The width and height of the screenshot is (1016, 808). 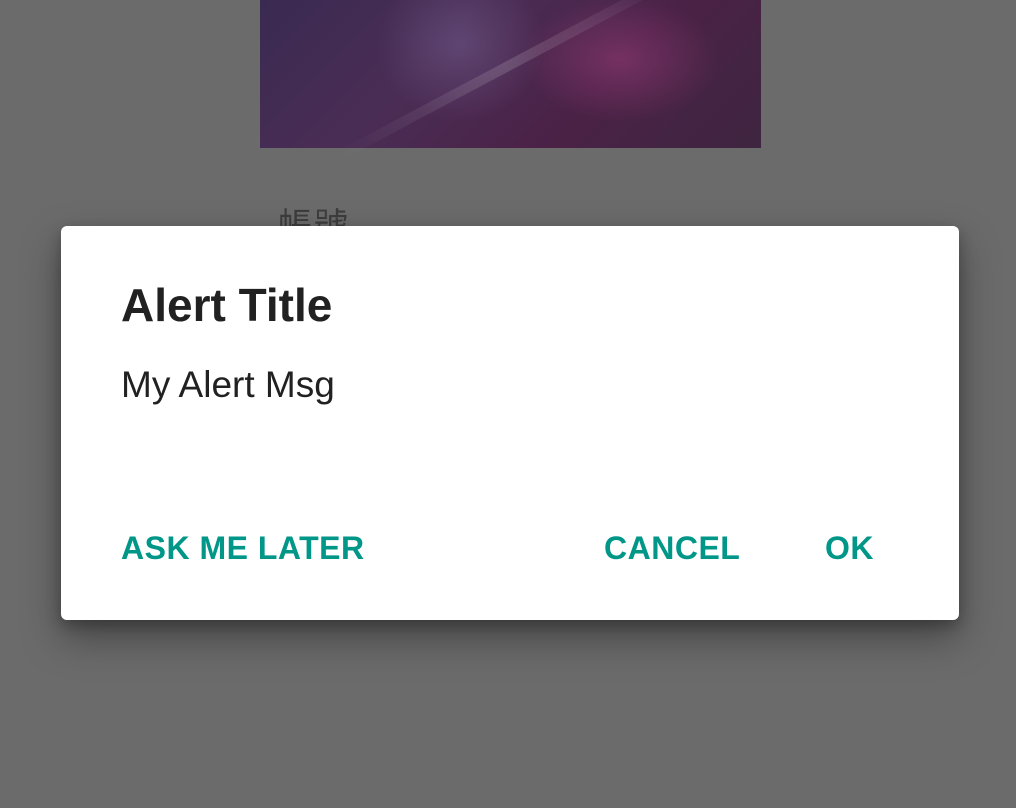 What do you see at coordinates (314, 216) in the screenshot?
I see `background-account-label: 帳號` at bounding box center [314, 216].